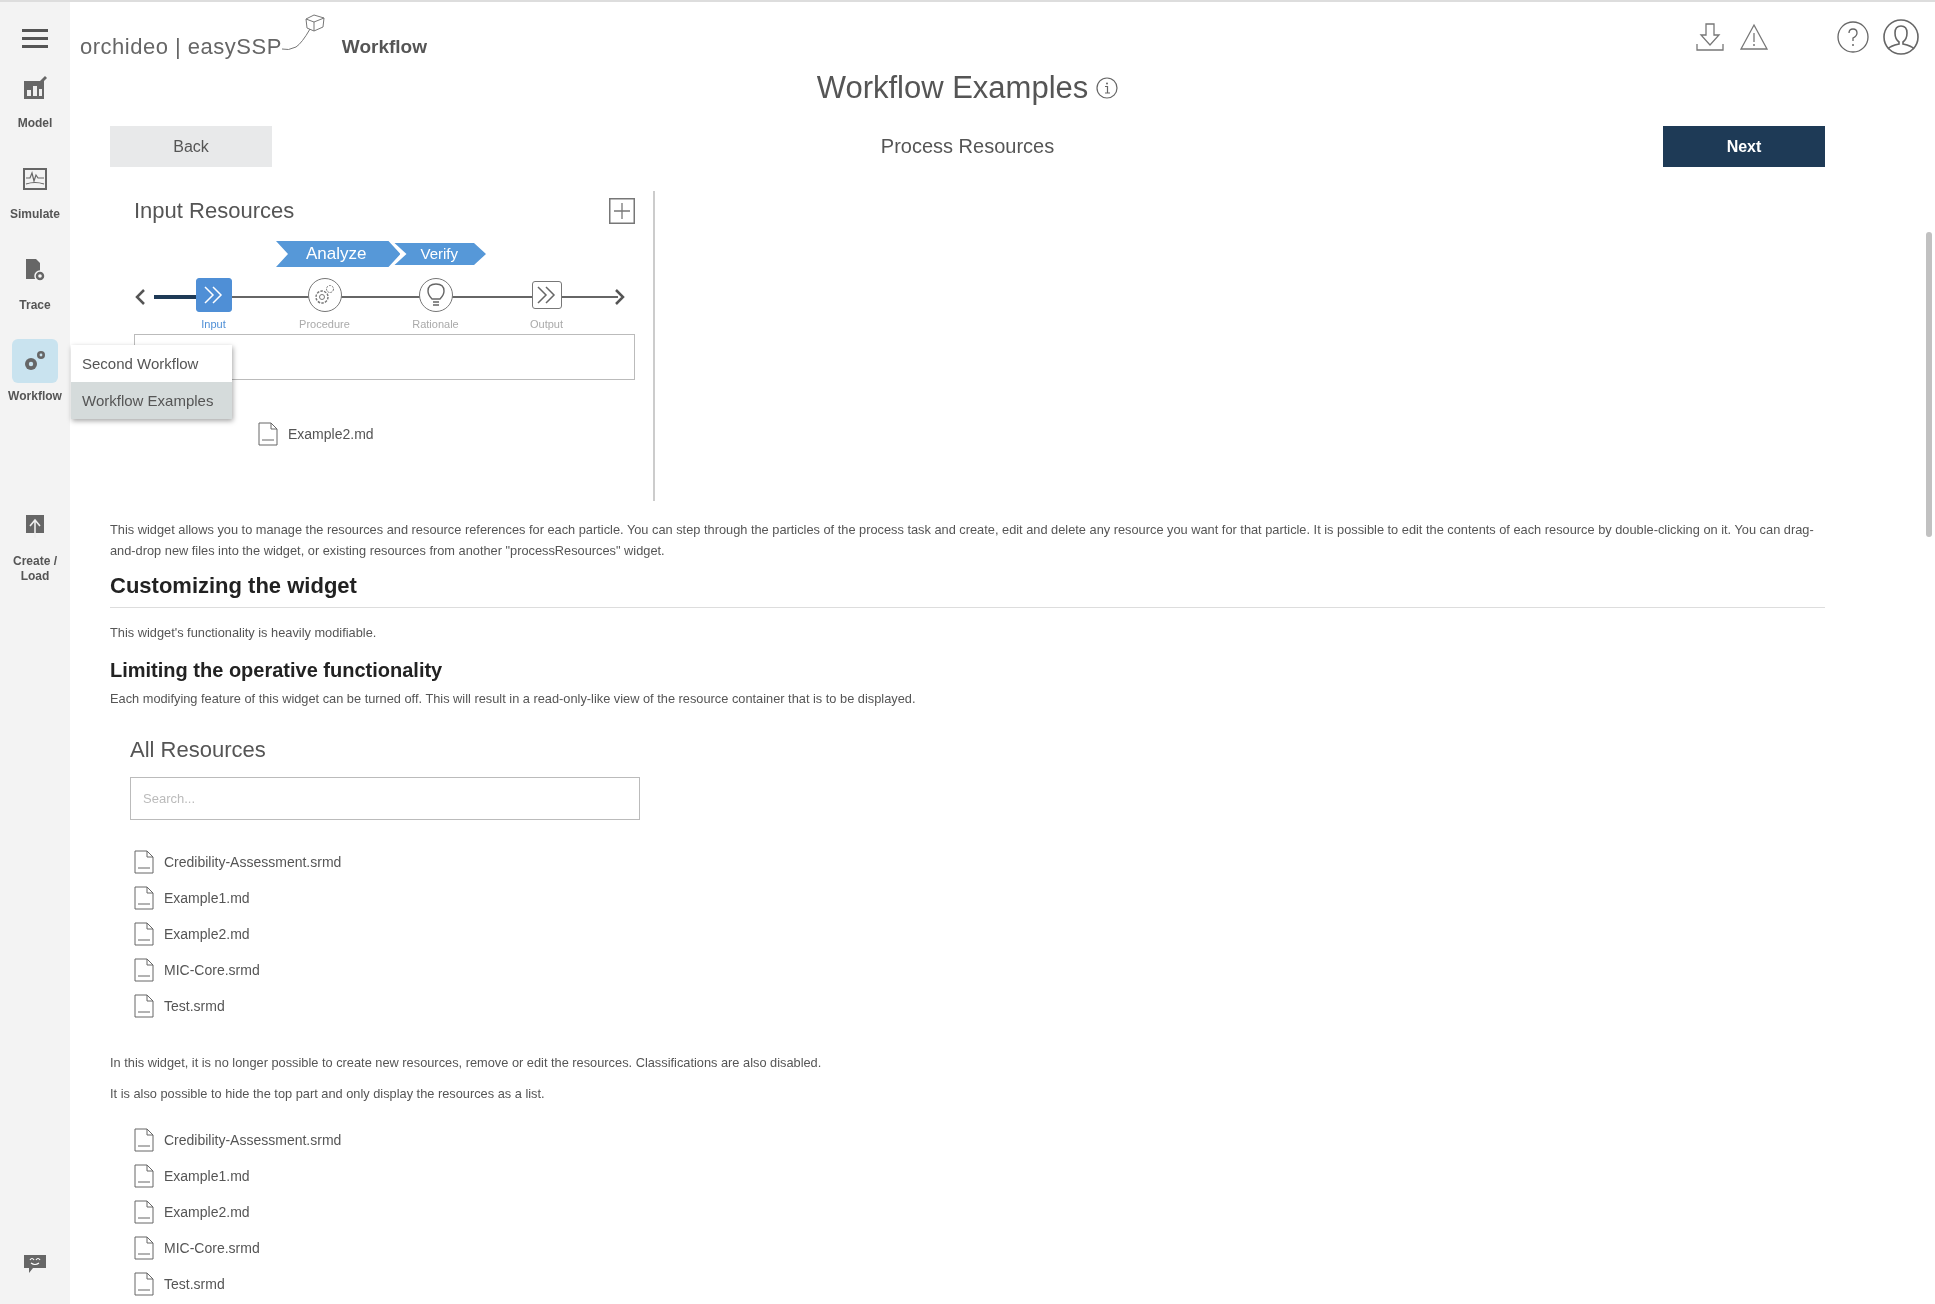  I want to click on cube-balloon-icon, so click(303, 33).